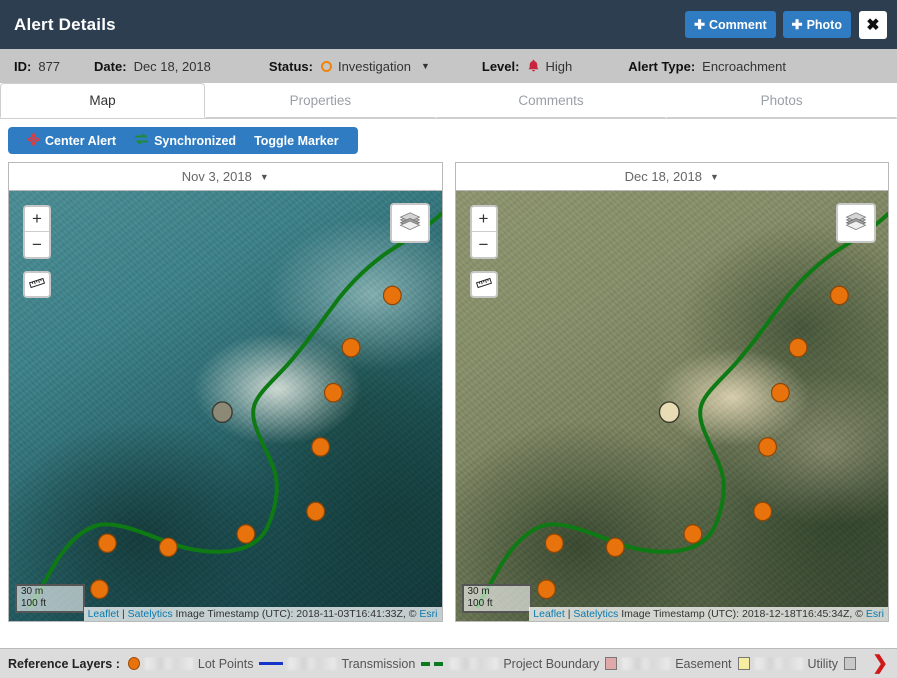 The image size is (897, 678). What do you see at coordinates (669, 412) in the screenshot?
I see `alert-marker-right` at bounding box center [669, 412].